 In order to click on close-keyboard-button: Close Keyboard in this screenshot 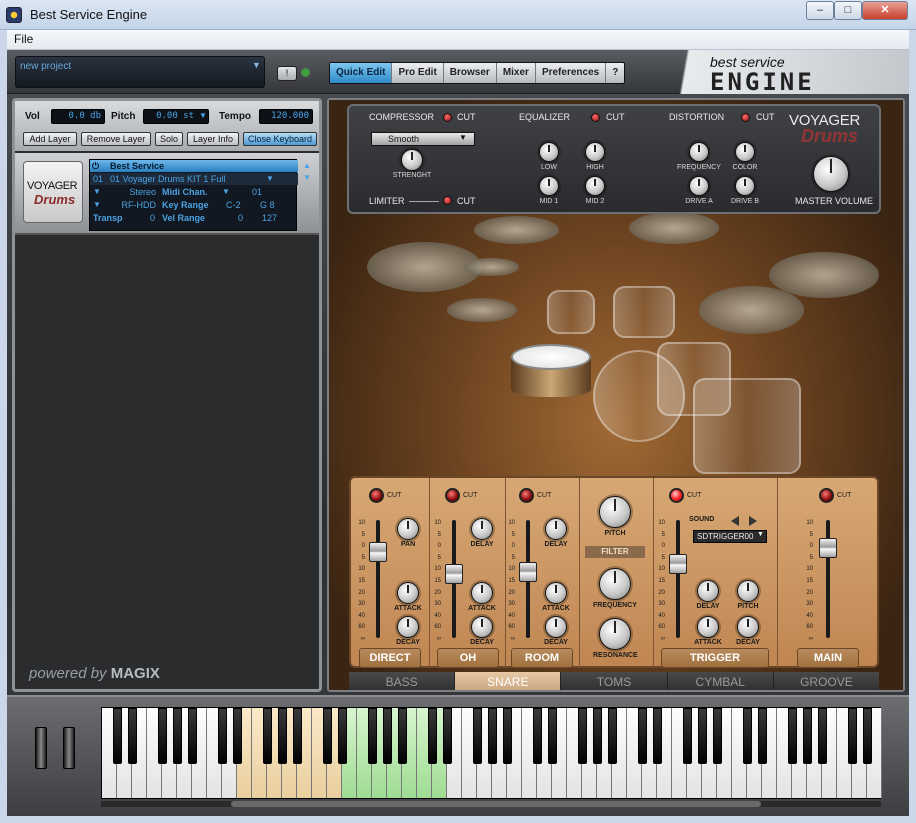, I will do `click(280, 139)`.